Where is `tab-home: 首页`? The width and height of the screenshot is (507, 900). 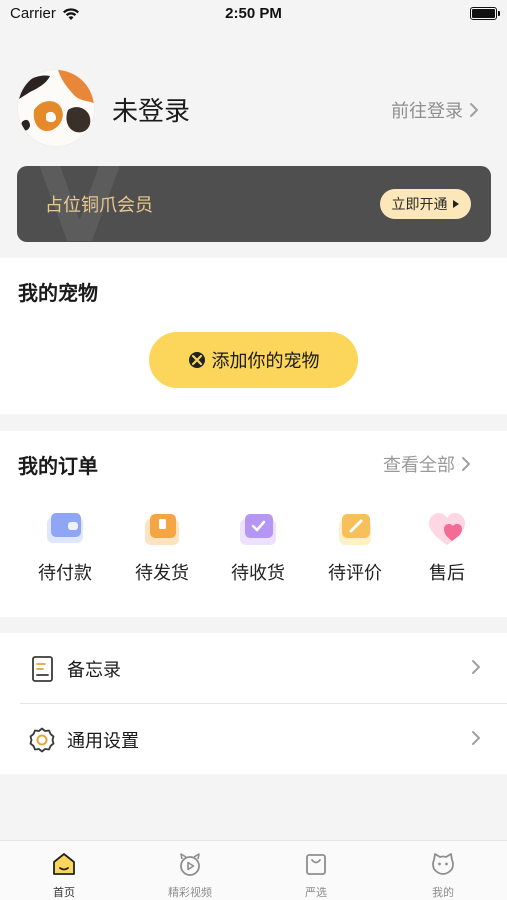
tab-home: 首页 is located at coordinates (64, 875).